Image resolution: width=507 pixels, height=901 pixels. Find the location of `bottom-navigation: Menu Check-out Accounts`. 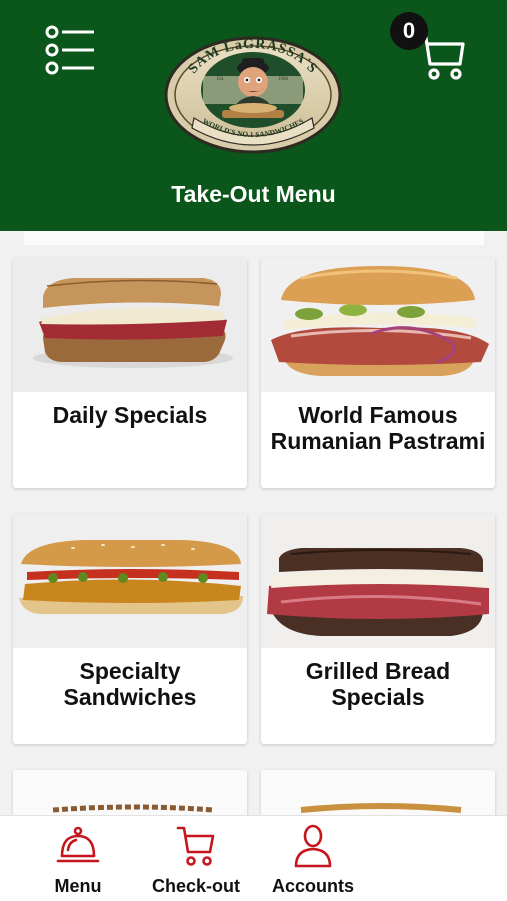

bottom-navigation: Menu Check-out Accounts is located at coordinates (253, 858).